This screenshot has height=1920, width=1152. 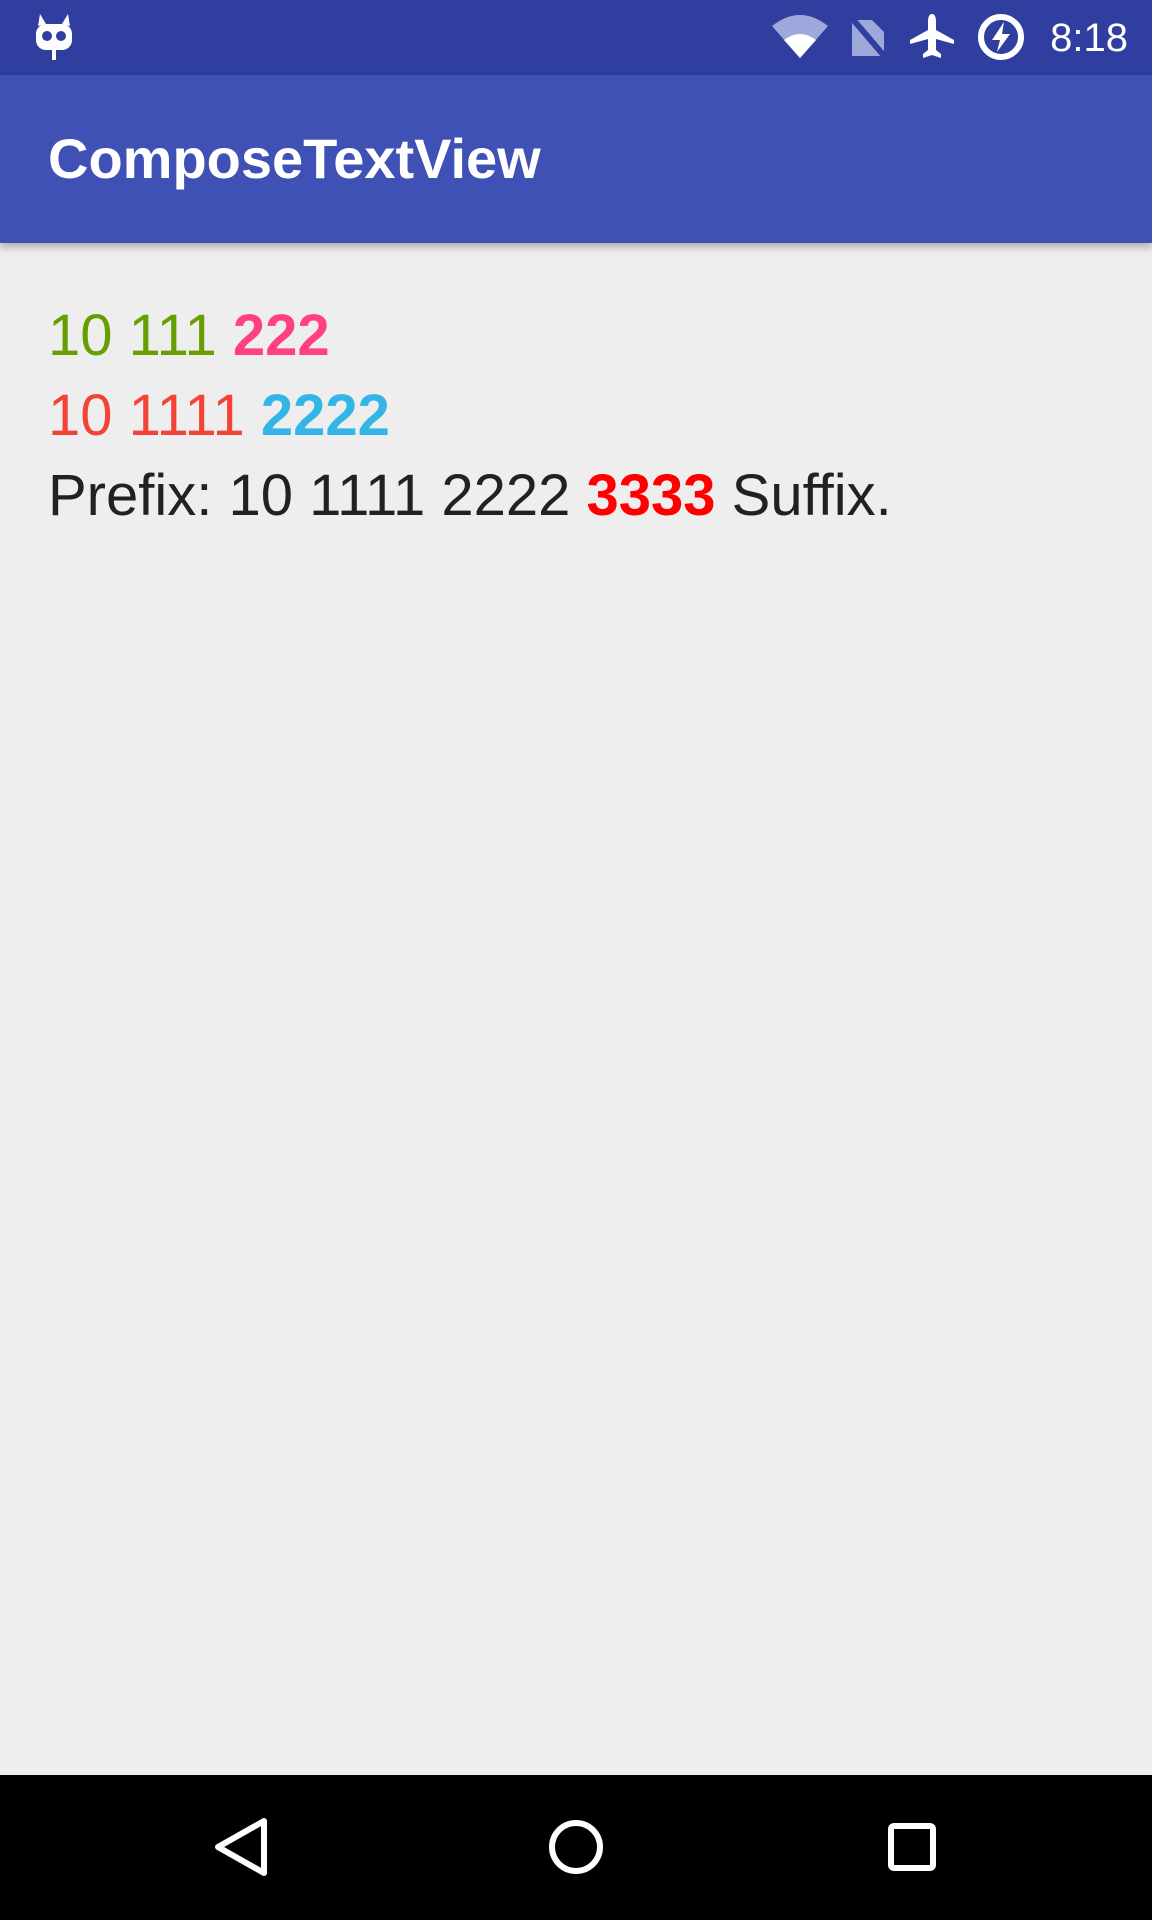 I want to click on recents-icon, so click(x=912, y=1847).